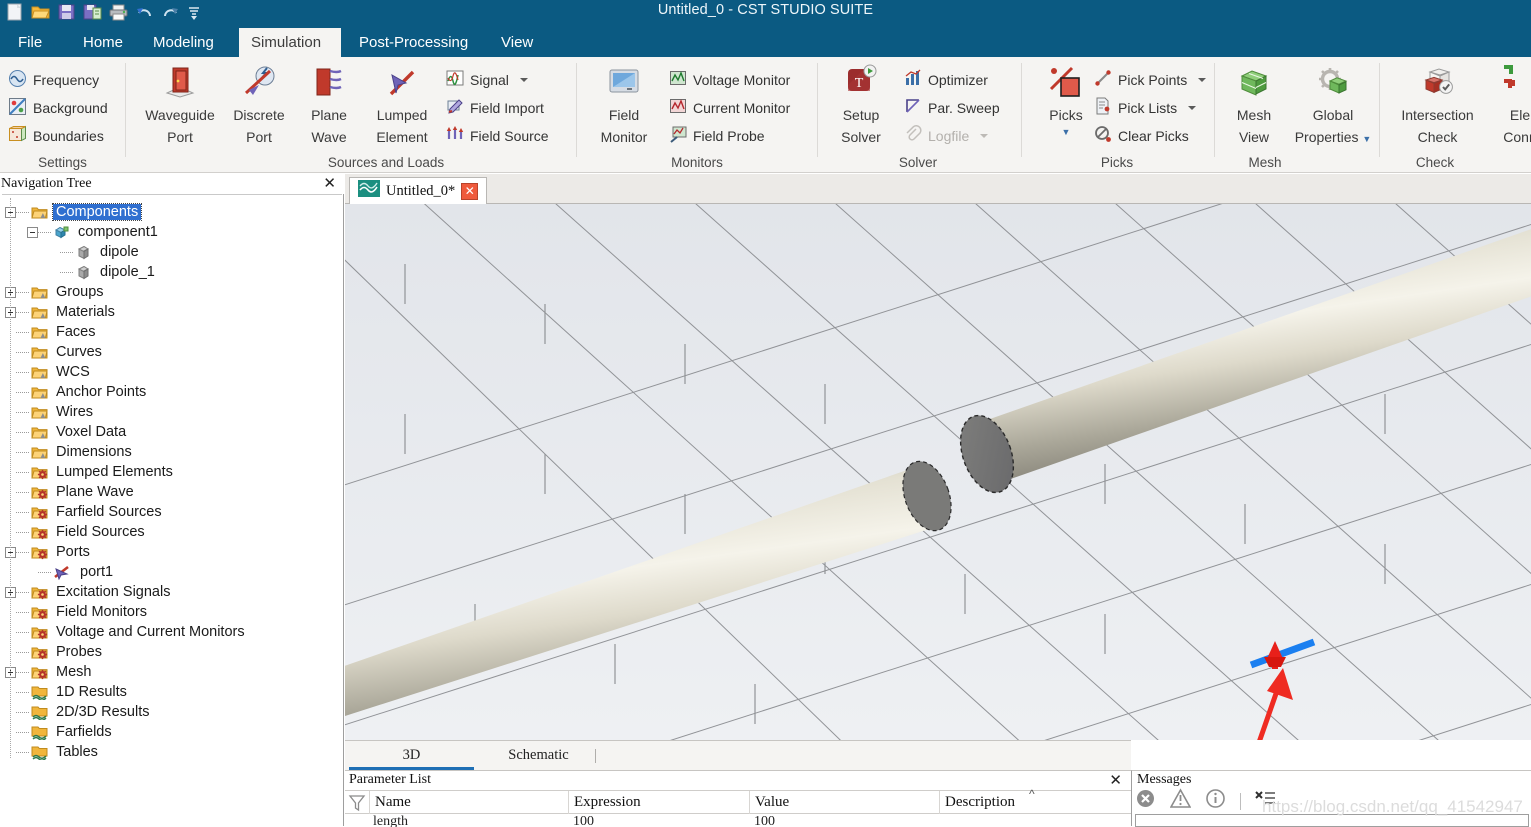 The height and width of the screenshot is (827, 1531). Describe the element at coordinates (49, 332) in the screenshot. I see `tree-node-faces: Faces` at that location.